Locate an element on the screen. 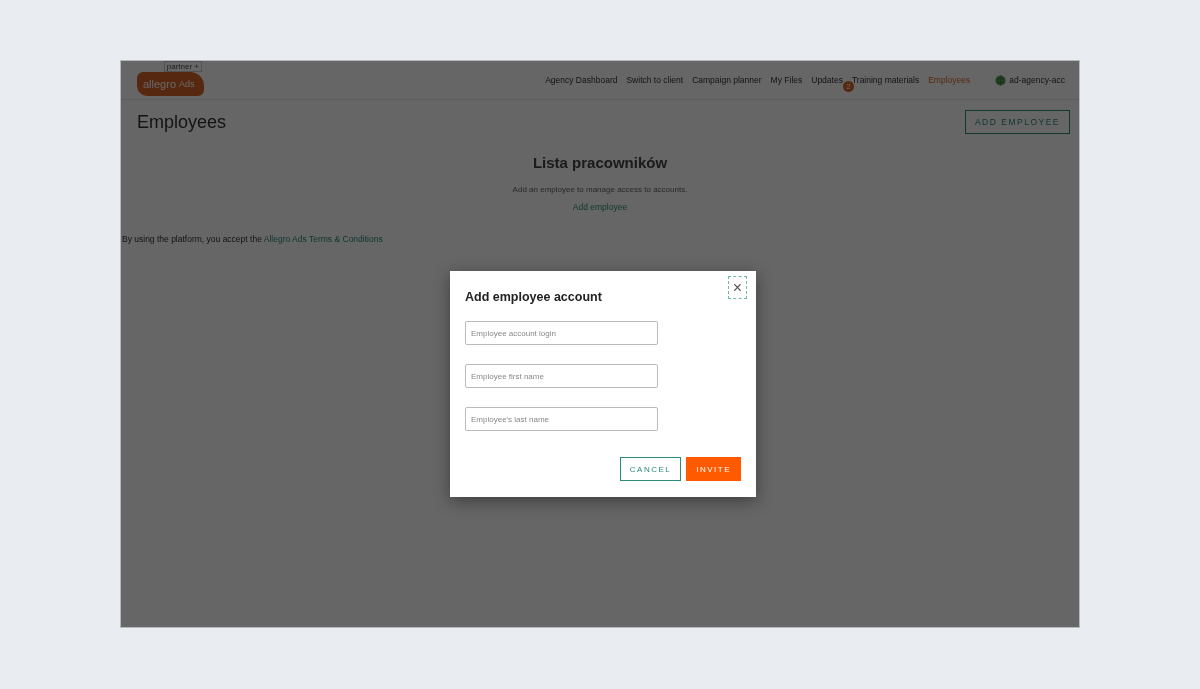 This screenshot has height=689, width=1200. input-field: Employee first name is located at coordinates (561, 376).